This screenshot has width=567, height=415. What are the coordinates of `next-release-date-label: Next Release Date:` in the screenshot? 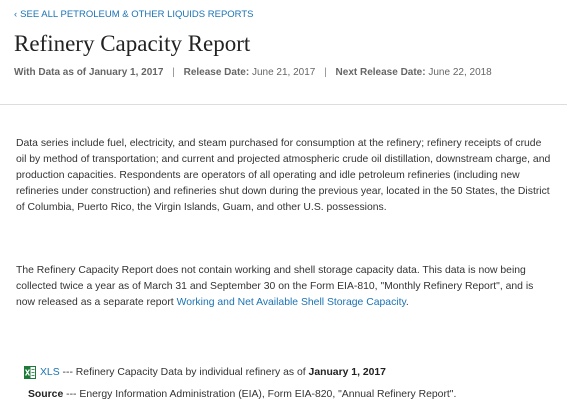 It's located at (380, 72).